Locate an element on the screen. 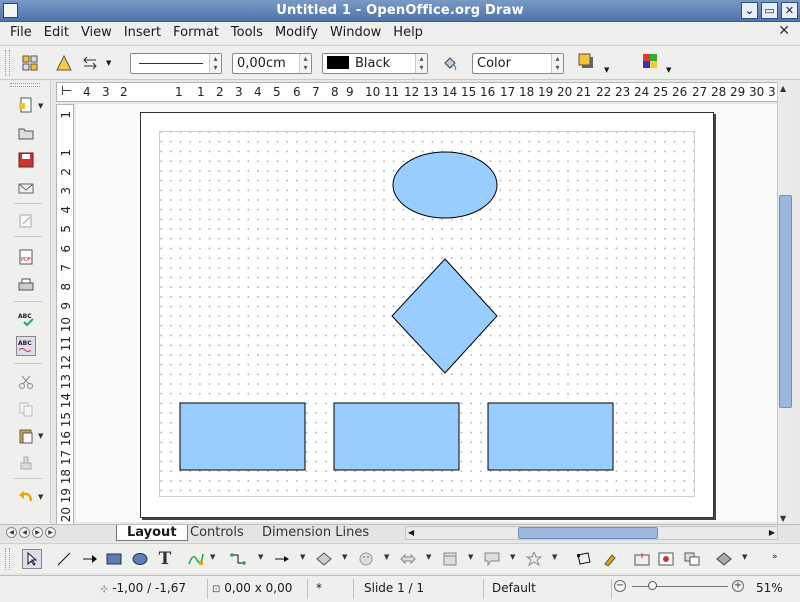 This screenshot has width=800, height=602. save-icon is located at coordinates (26, 160).